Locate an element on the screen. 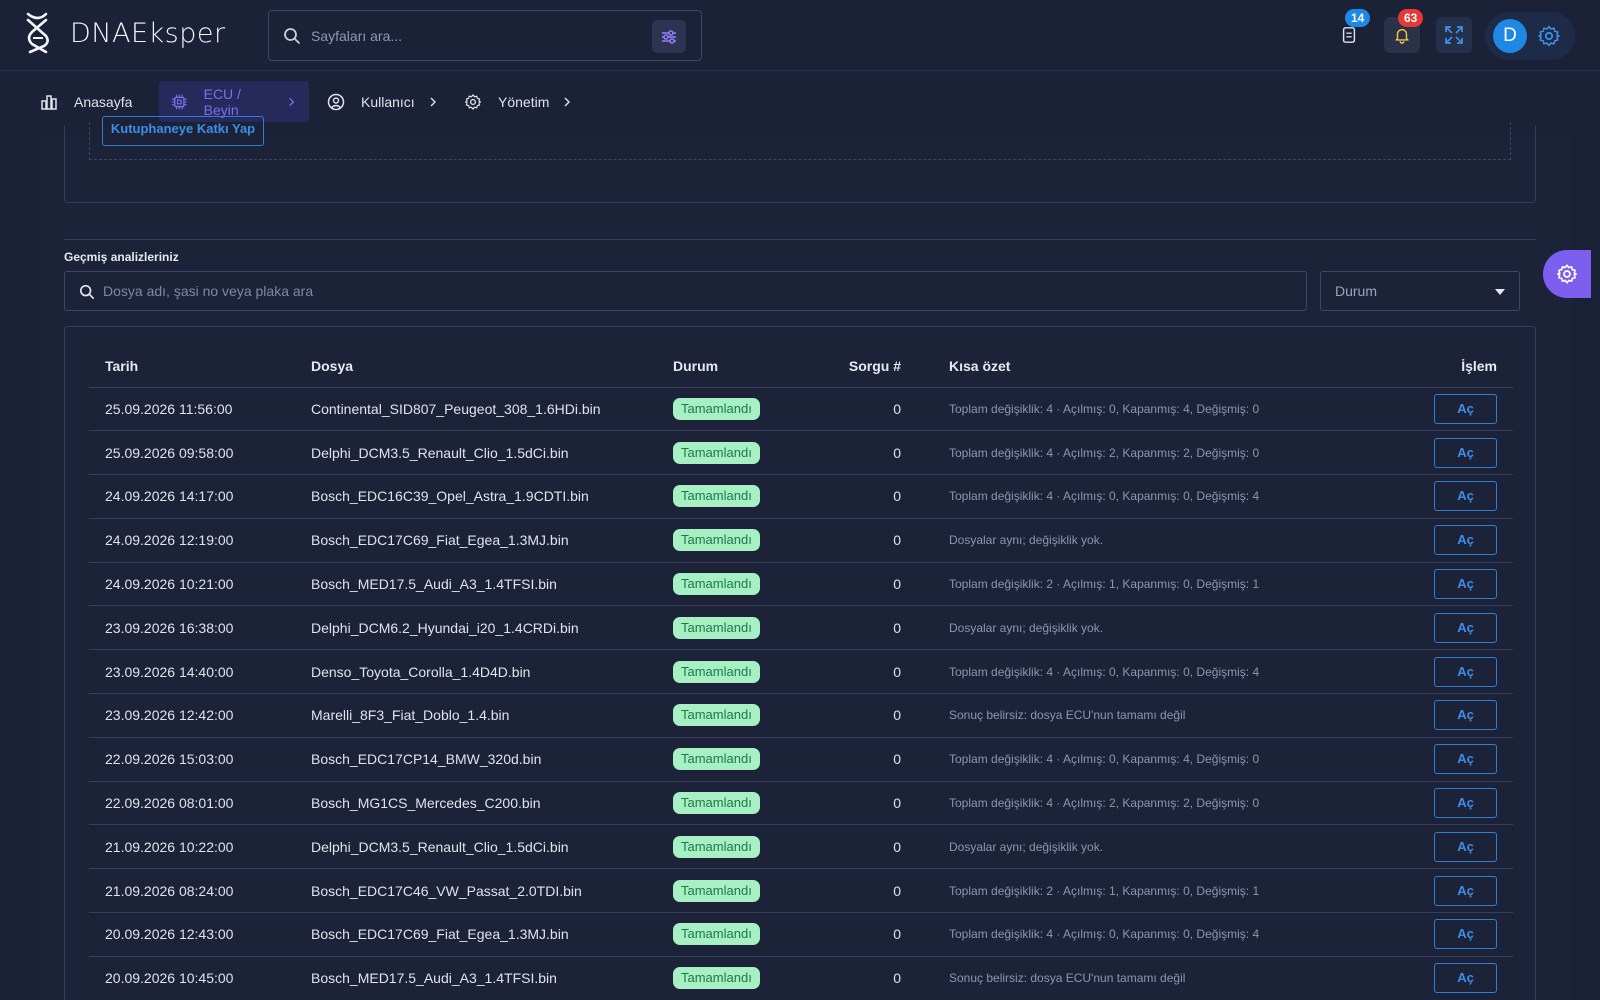 The width and height of the screenshot is (1600, 1000). row-date: 20.09.2026 12:43:00 is located at coordinates (192, 934).